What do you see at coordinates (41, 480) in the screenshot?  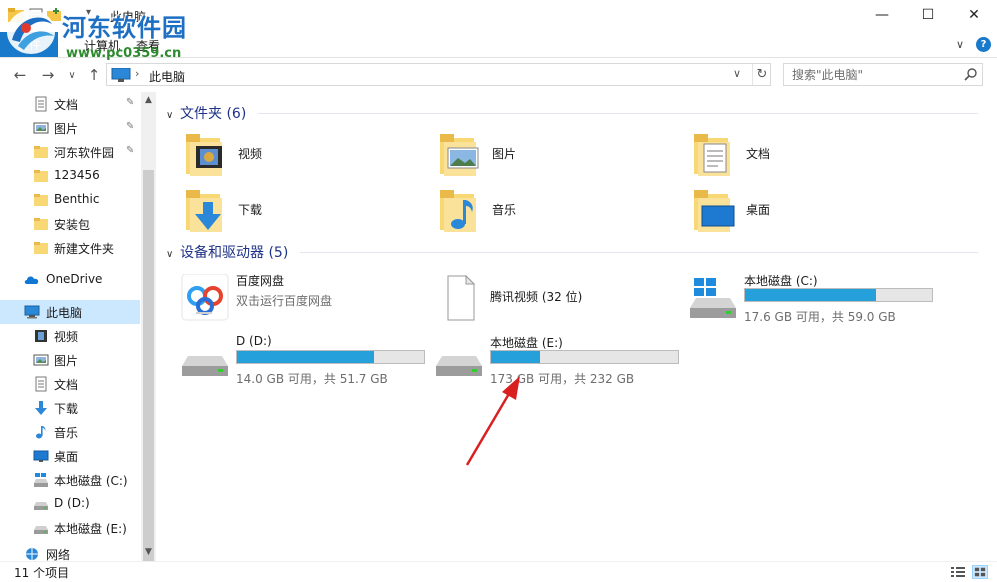 I see `system-drive-icon` at bounding box center [41, 480].